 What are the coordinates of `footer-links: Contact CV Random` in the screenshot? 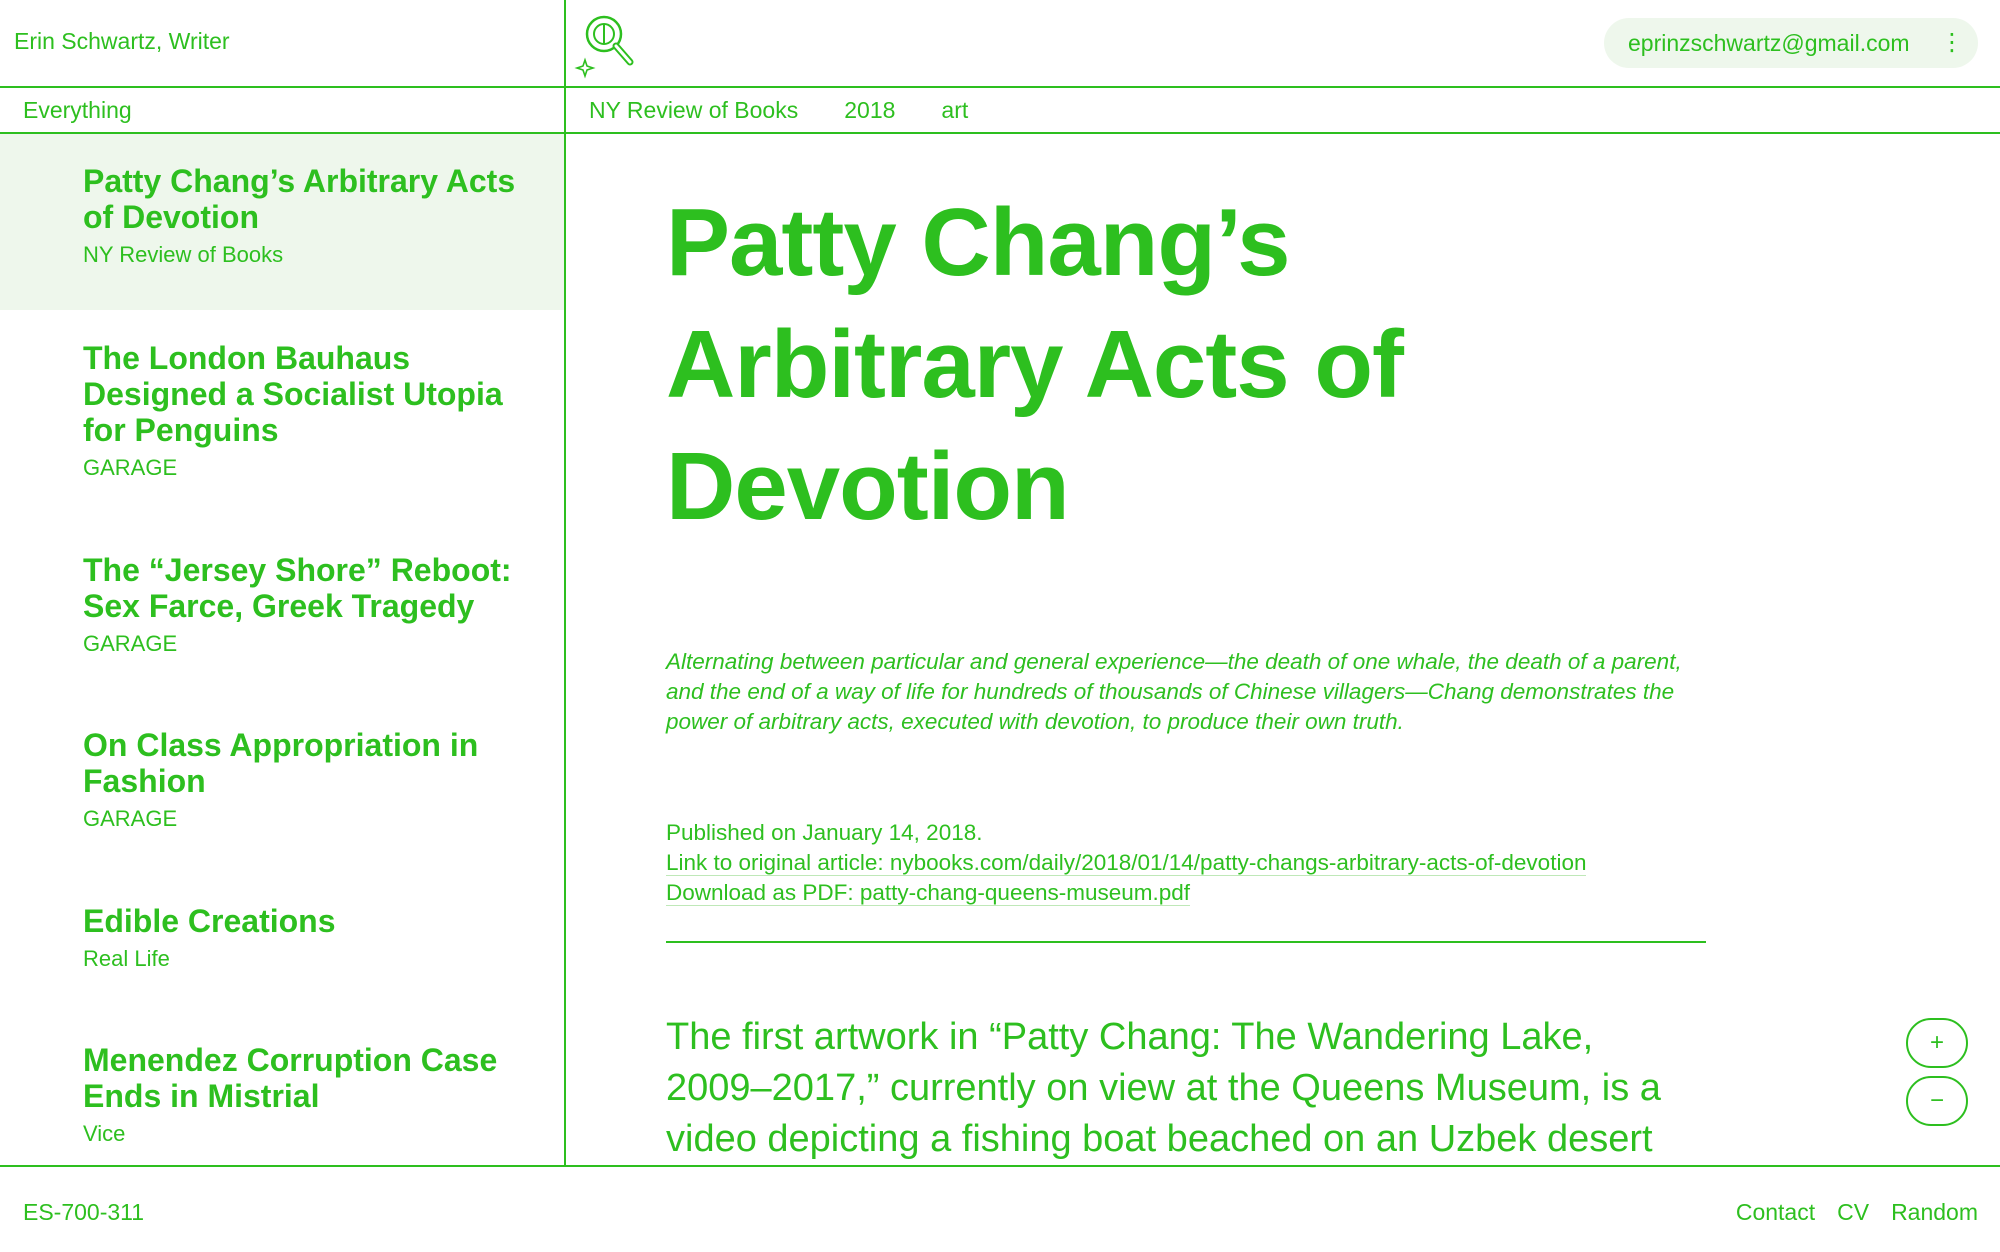 It's located at (1857, 1212).